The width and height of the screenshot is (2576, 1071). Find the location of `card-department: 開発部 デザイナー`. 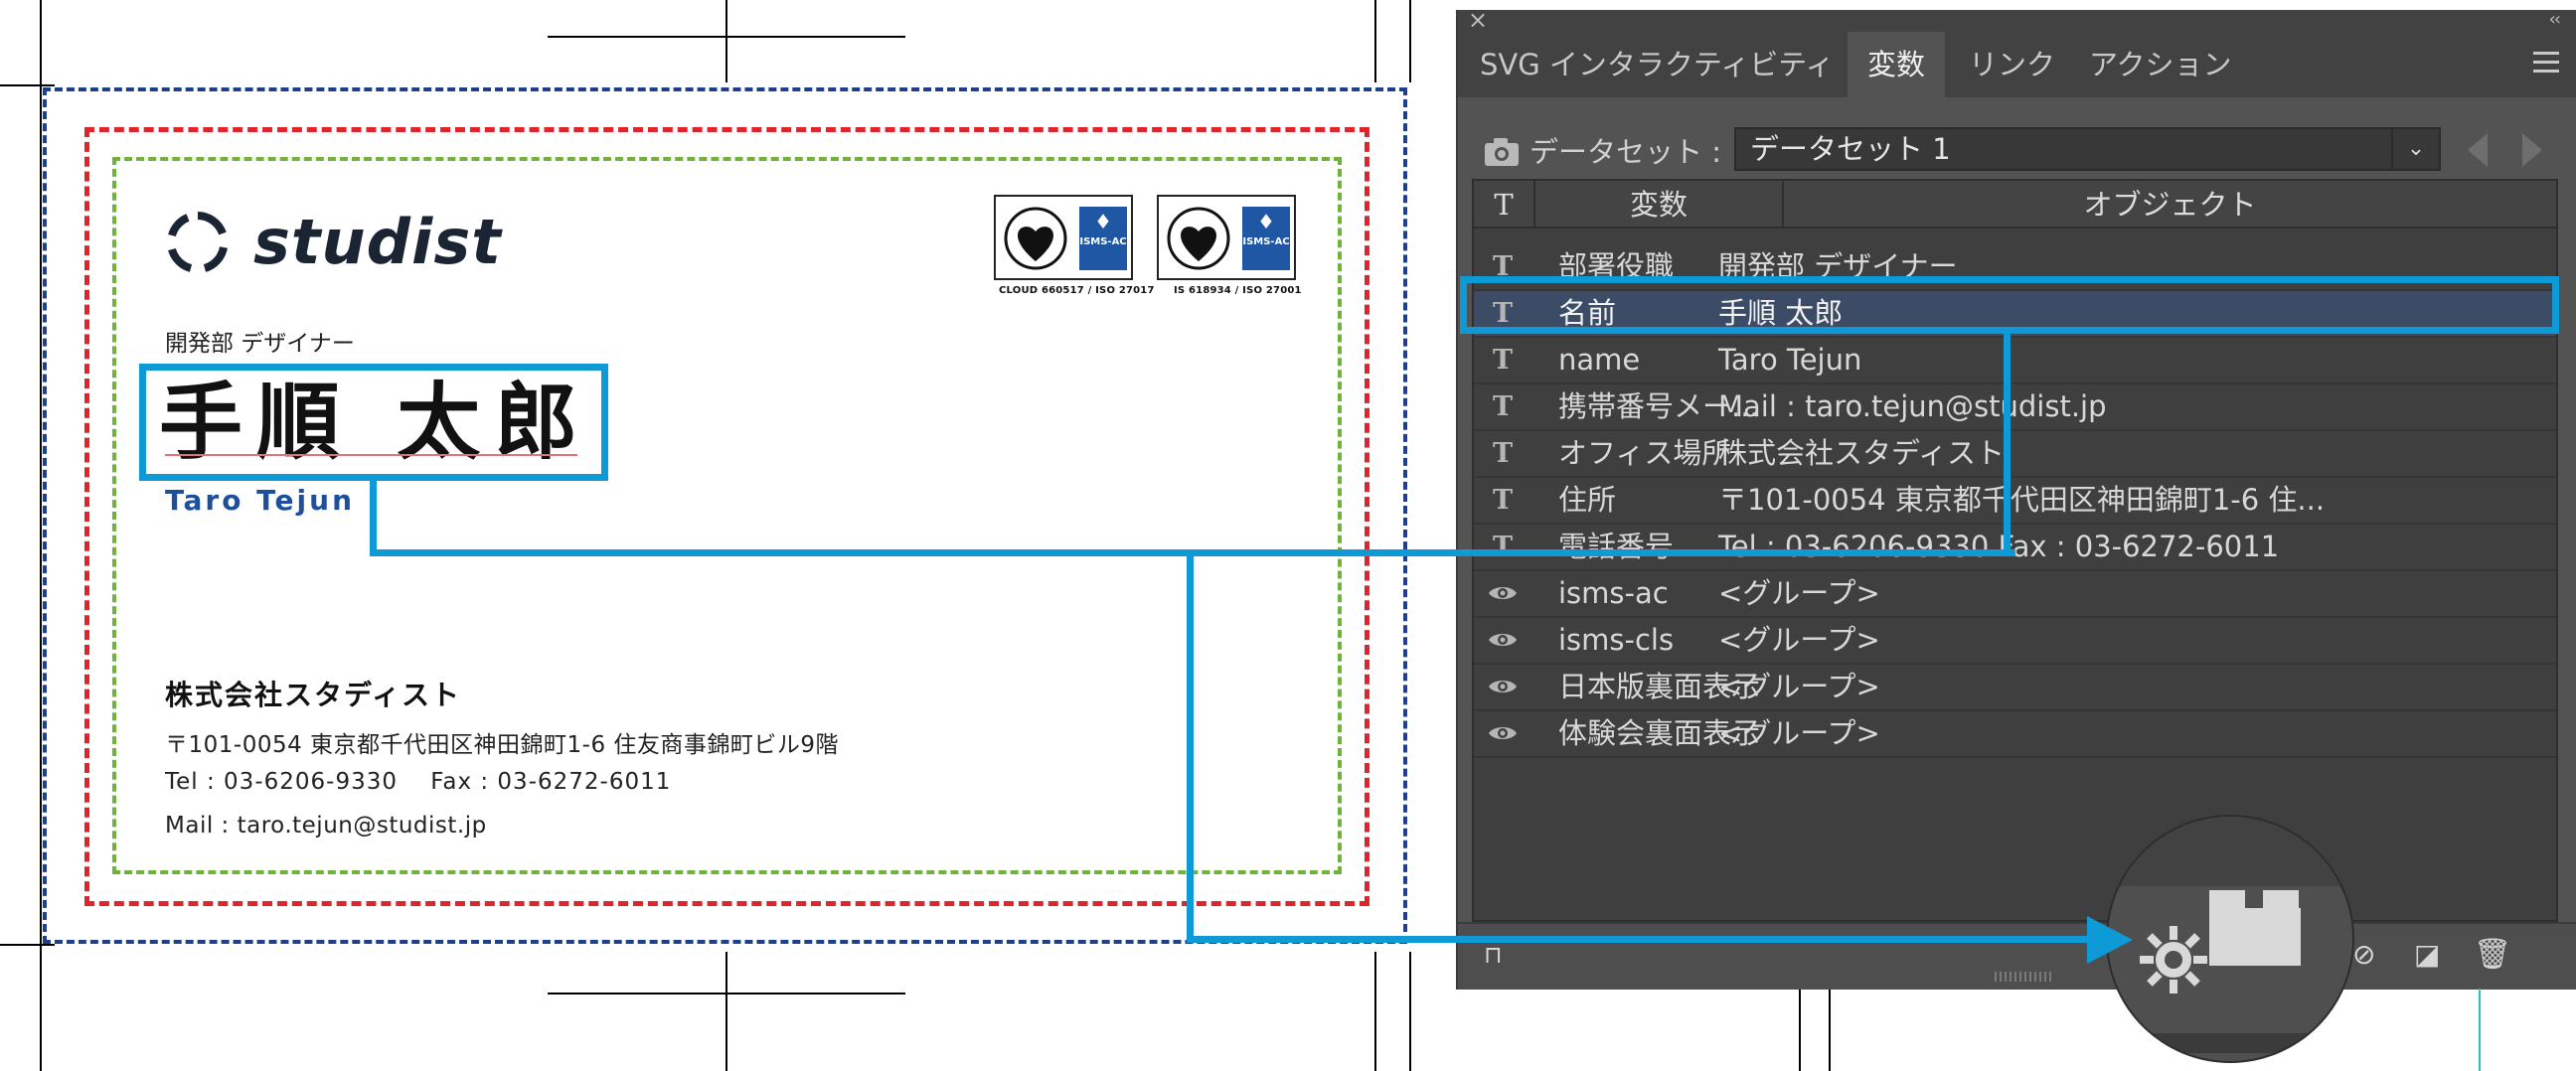

card-department: 開発部 デザイナー is located at coordinates (260, 344).